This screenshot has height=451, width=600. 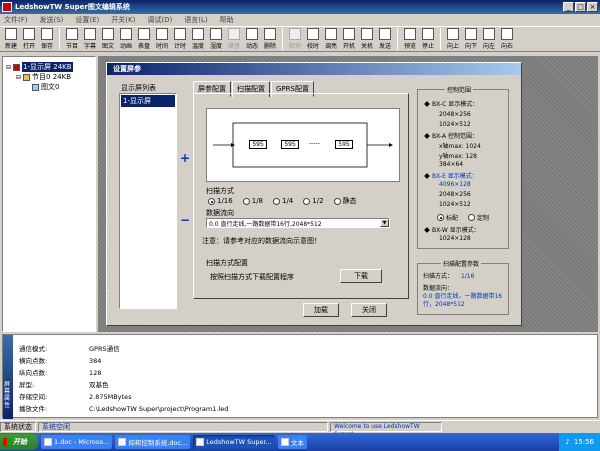 What do you see at coordinates (455, 238) in the screenshot?
I see `bxw-value-1: 1024×128` at bounding box center [455, 238].